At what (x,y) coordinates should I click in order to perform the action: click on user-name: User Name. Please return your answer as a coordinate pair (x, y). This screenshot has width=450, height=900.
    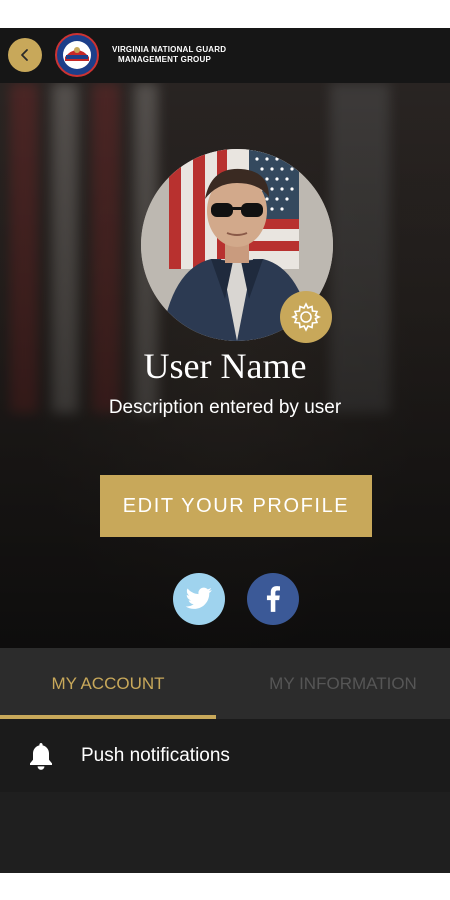
    Looking at the image, I should click on (225, 366).